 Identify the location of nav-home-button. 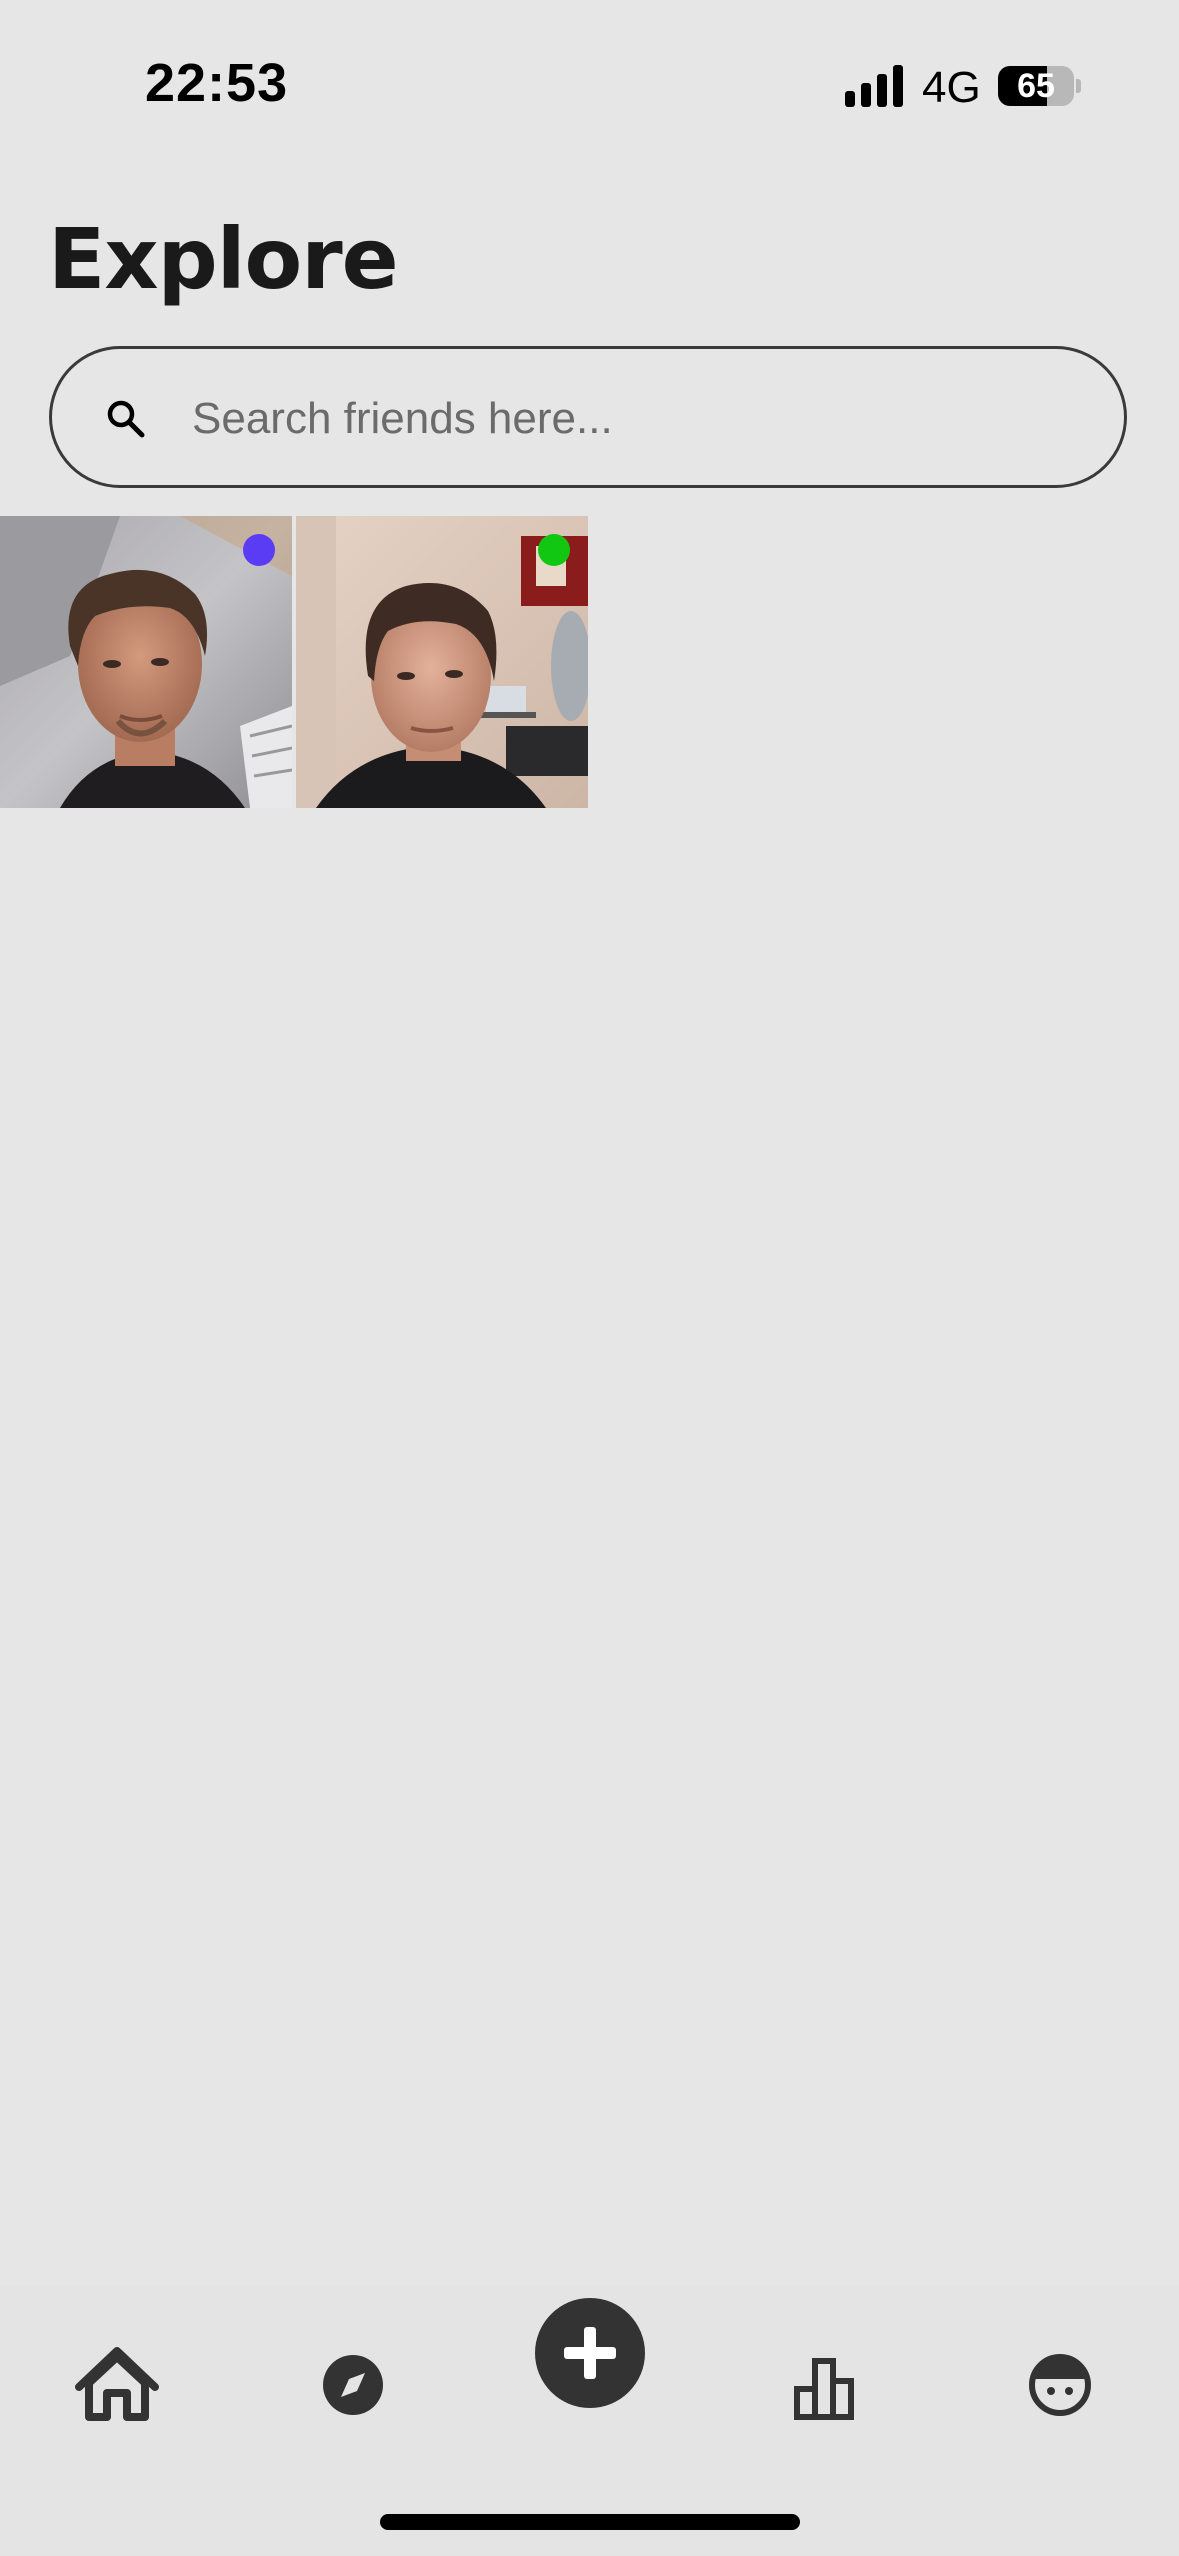
(117, 2385).